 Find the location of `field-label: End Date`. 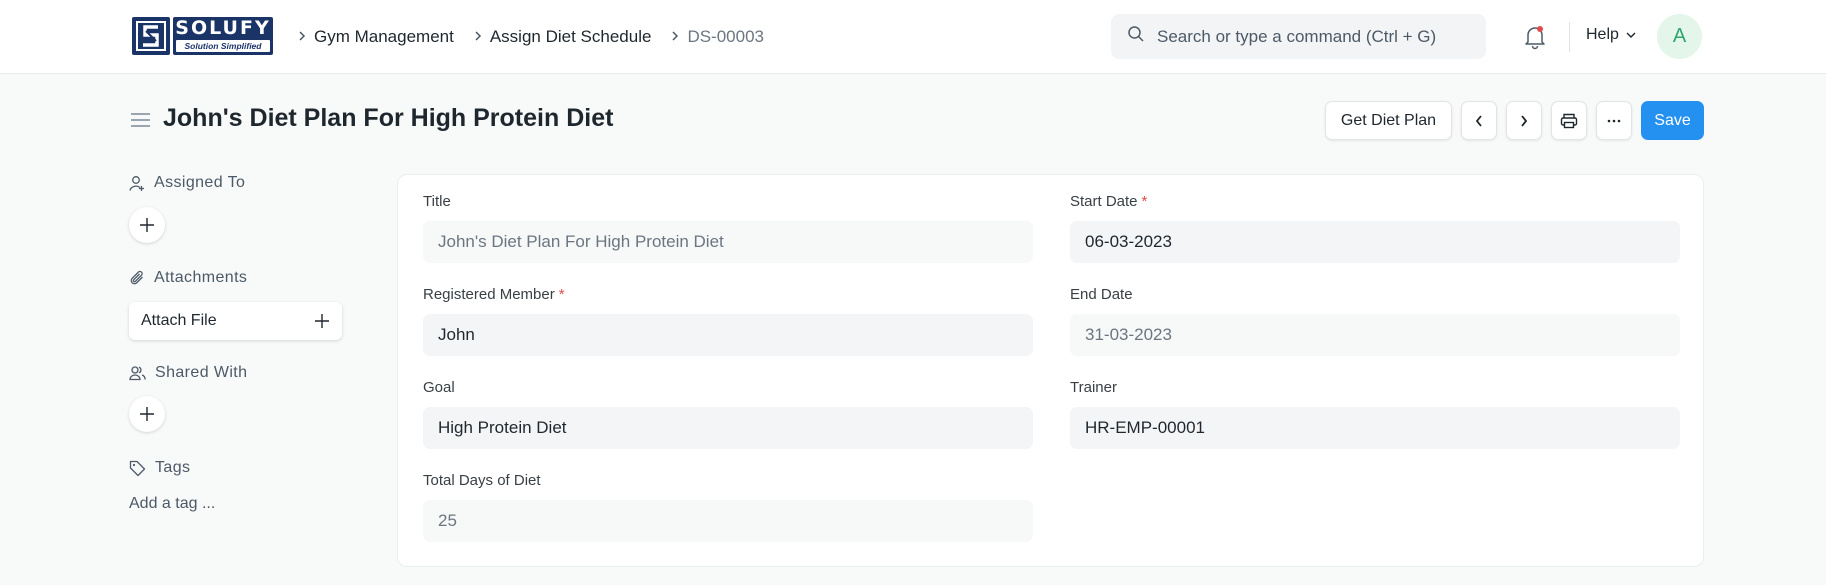

field-label: End Date is located at coordinates (1101, 294).